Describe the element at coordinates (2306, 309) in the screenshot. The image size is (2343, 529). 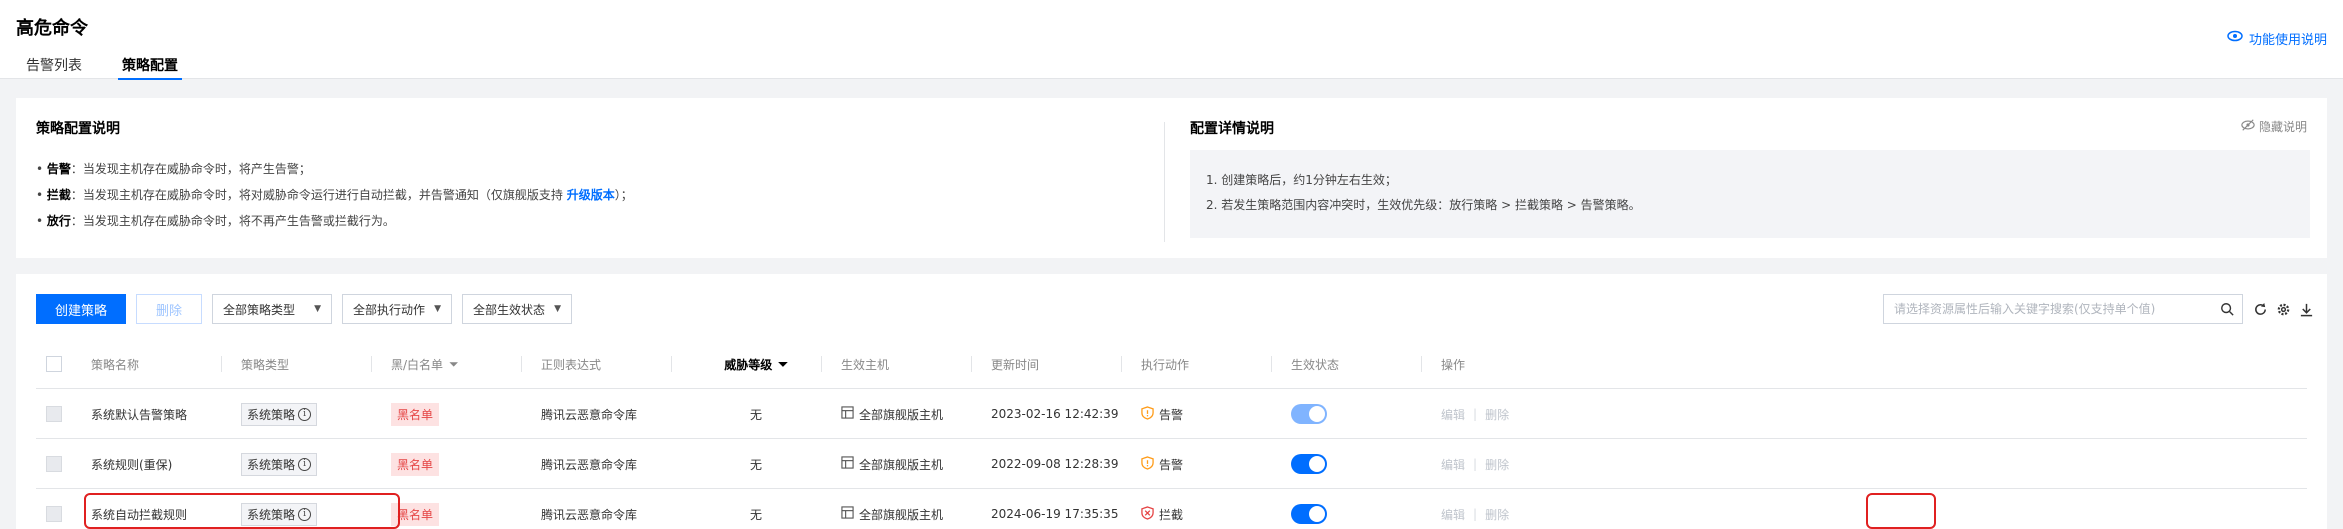
I see `download-icon` at that location.